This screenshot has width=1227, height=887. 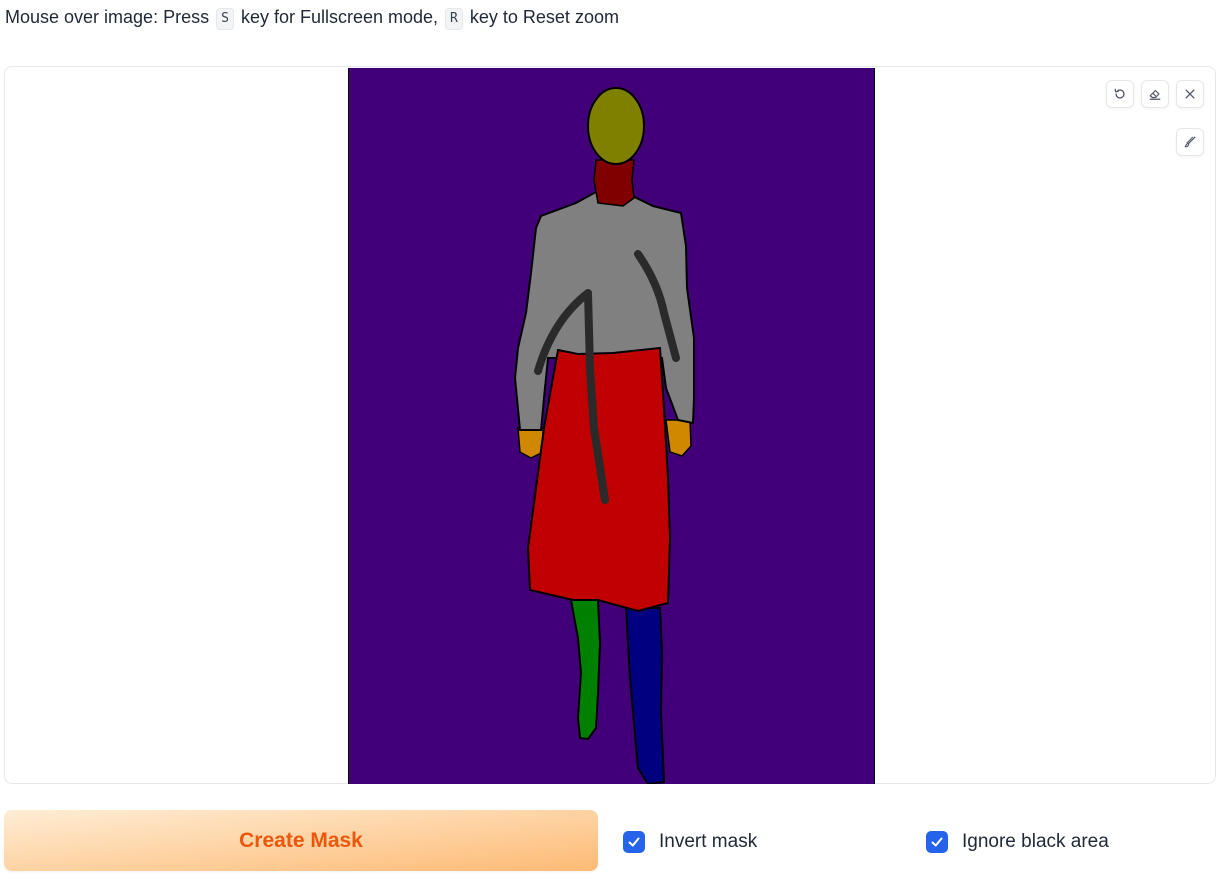 What do you see at coordinates (530, 443) in the screenshot?
I see `segment-left-hand` at bounding box center [530, 443].